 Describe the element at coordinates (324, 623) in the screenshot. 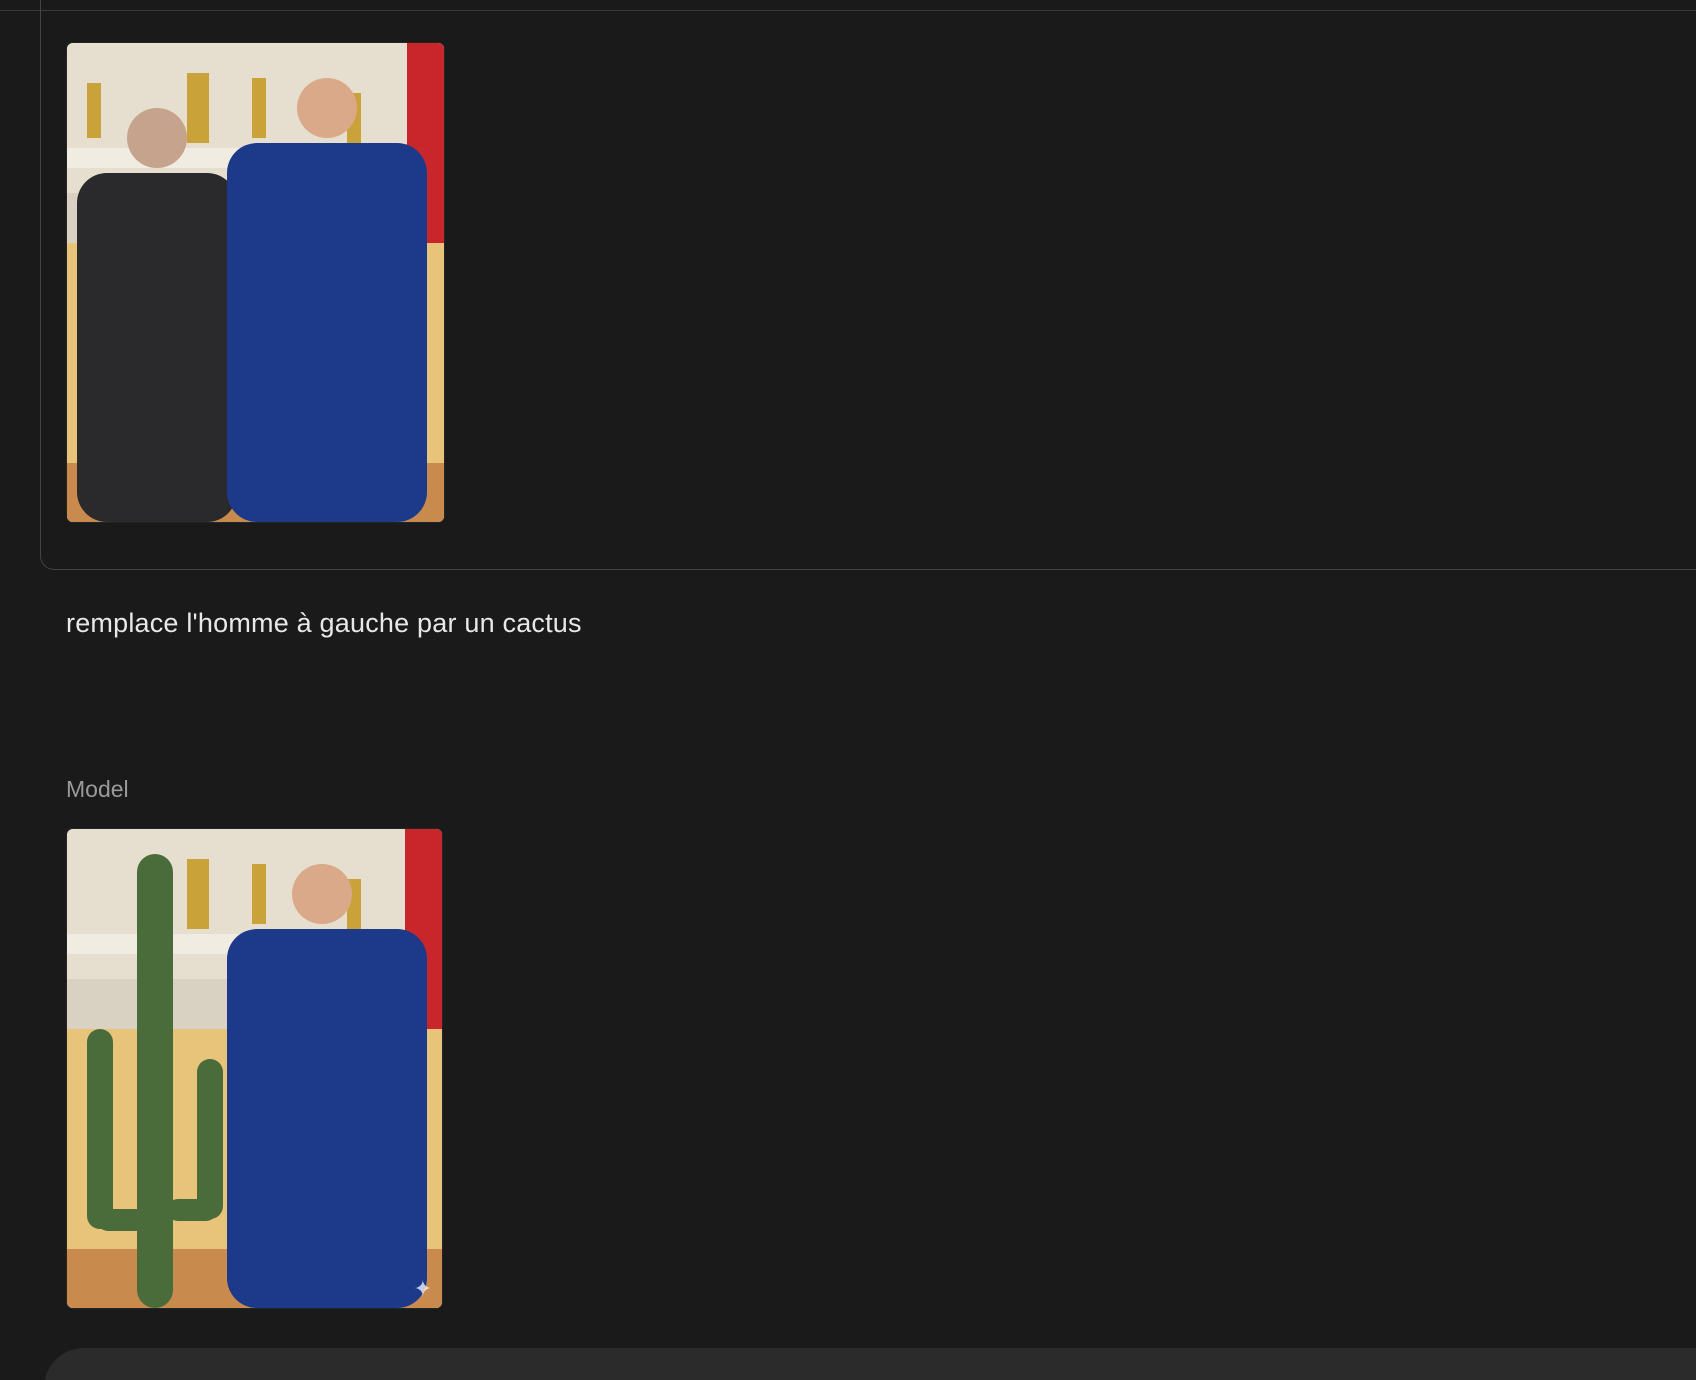

I see `user-prompt-text: remplace l'homme à gauche par un cactus` at that location.